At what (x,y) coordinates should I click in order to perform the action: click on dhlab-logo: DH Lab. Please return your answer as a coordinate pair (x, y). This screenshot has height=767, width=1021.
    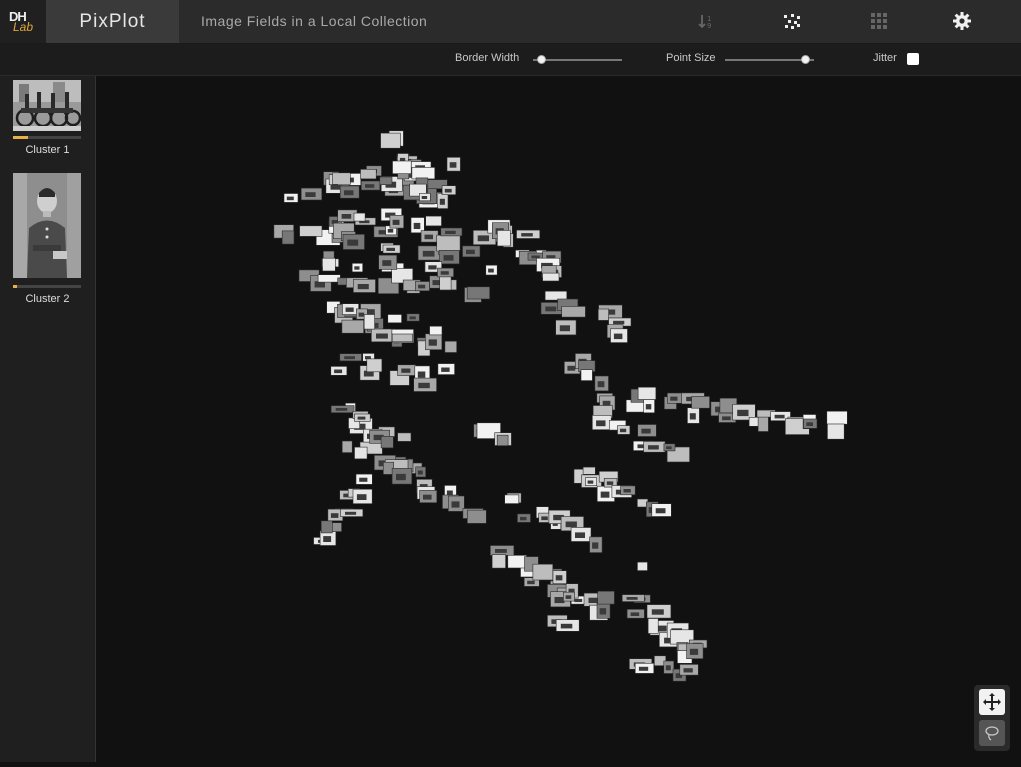
    Looking at the image, I should click on (23, 21).